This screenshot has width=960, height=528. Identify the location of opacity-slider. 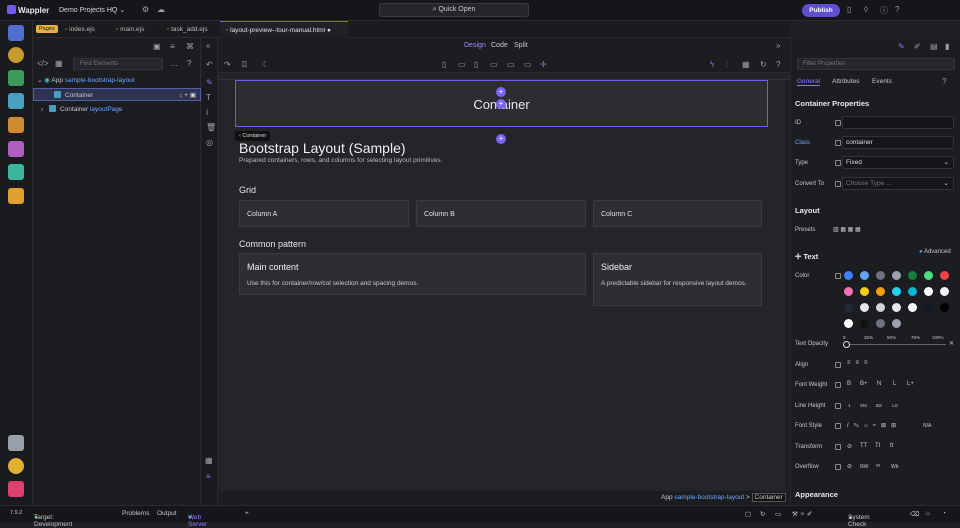
(896, 344).